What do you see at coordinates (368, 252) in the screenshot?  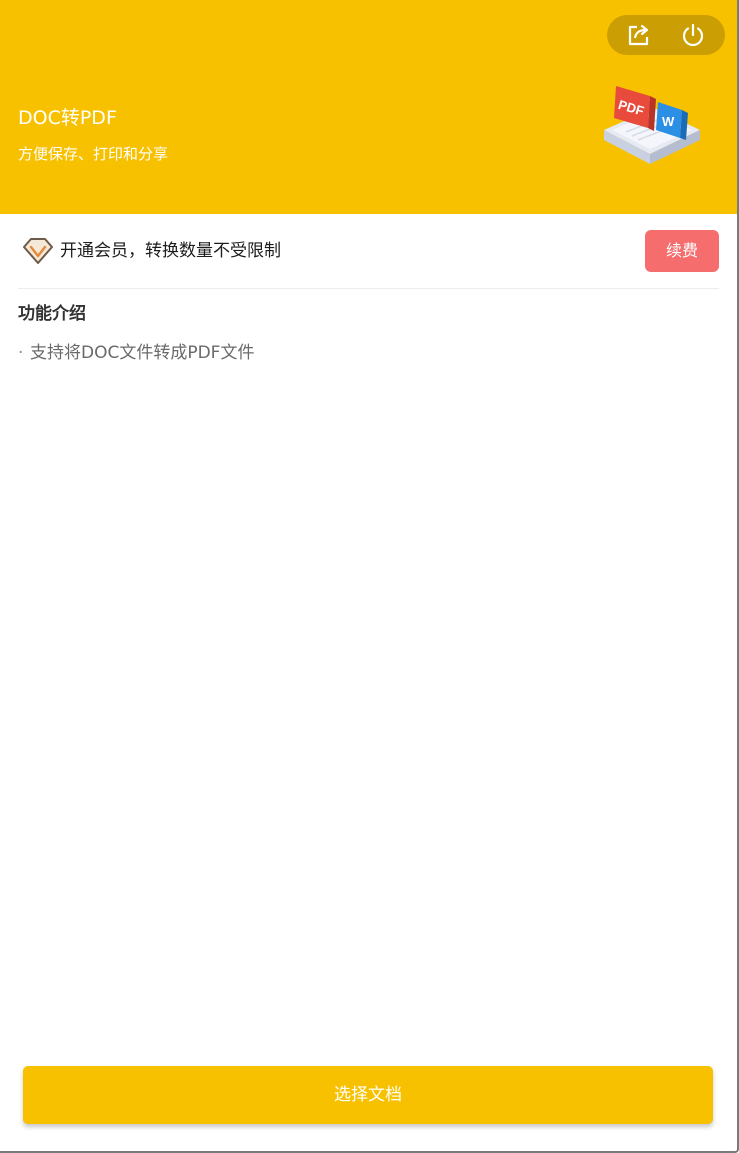 I see `membership-banner: 开通会员，转换数量不受限制 续费` at bounding box center [368, 252].